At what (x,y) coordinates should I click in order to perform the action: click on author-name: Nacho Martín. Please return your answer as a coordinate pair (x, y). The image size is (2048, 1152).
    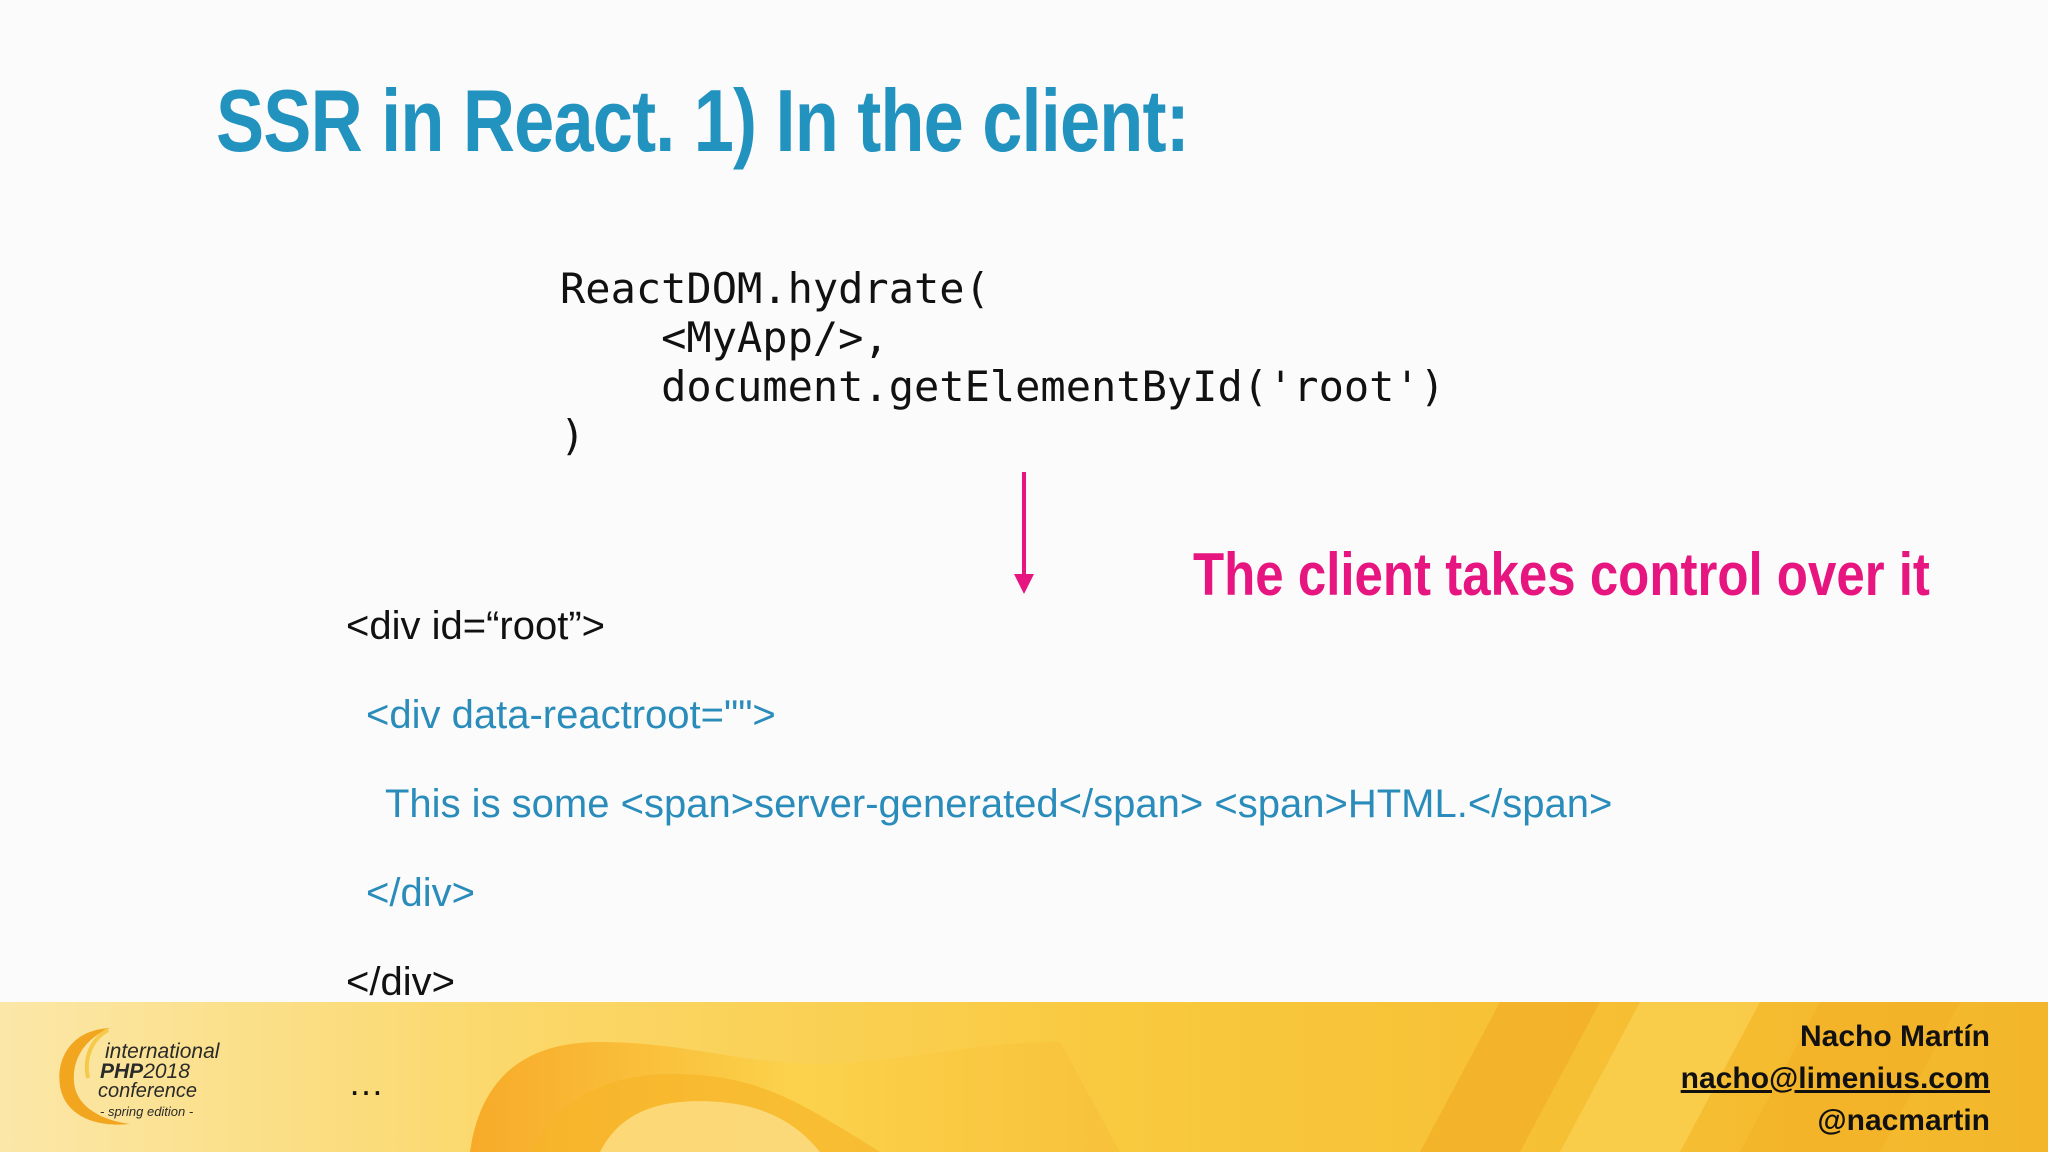
    Looking at the image, I should click on (1894, 1036).